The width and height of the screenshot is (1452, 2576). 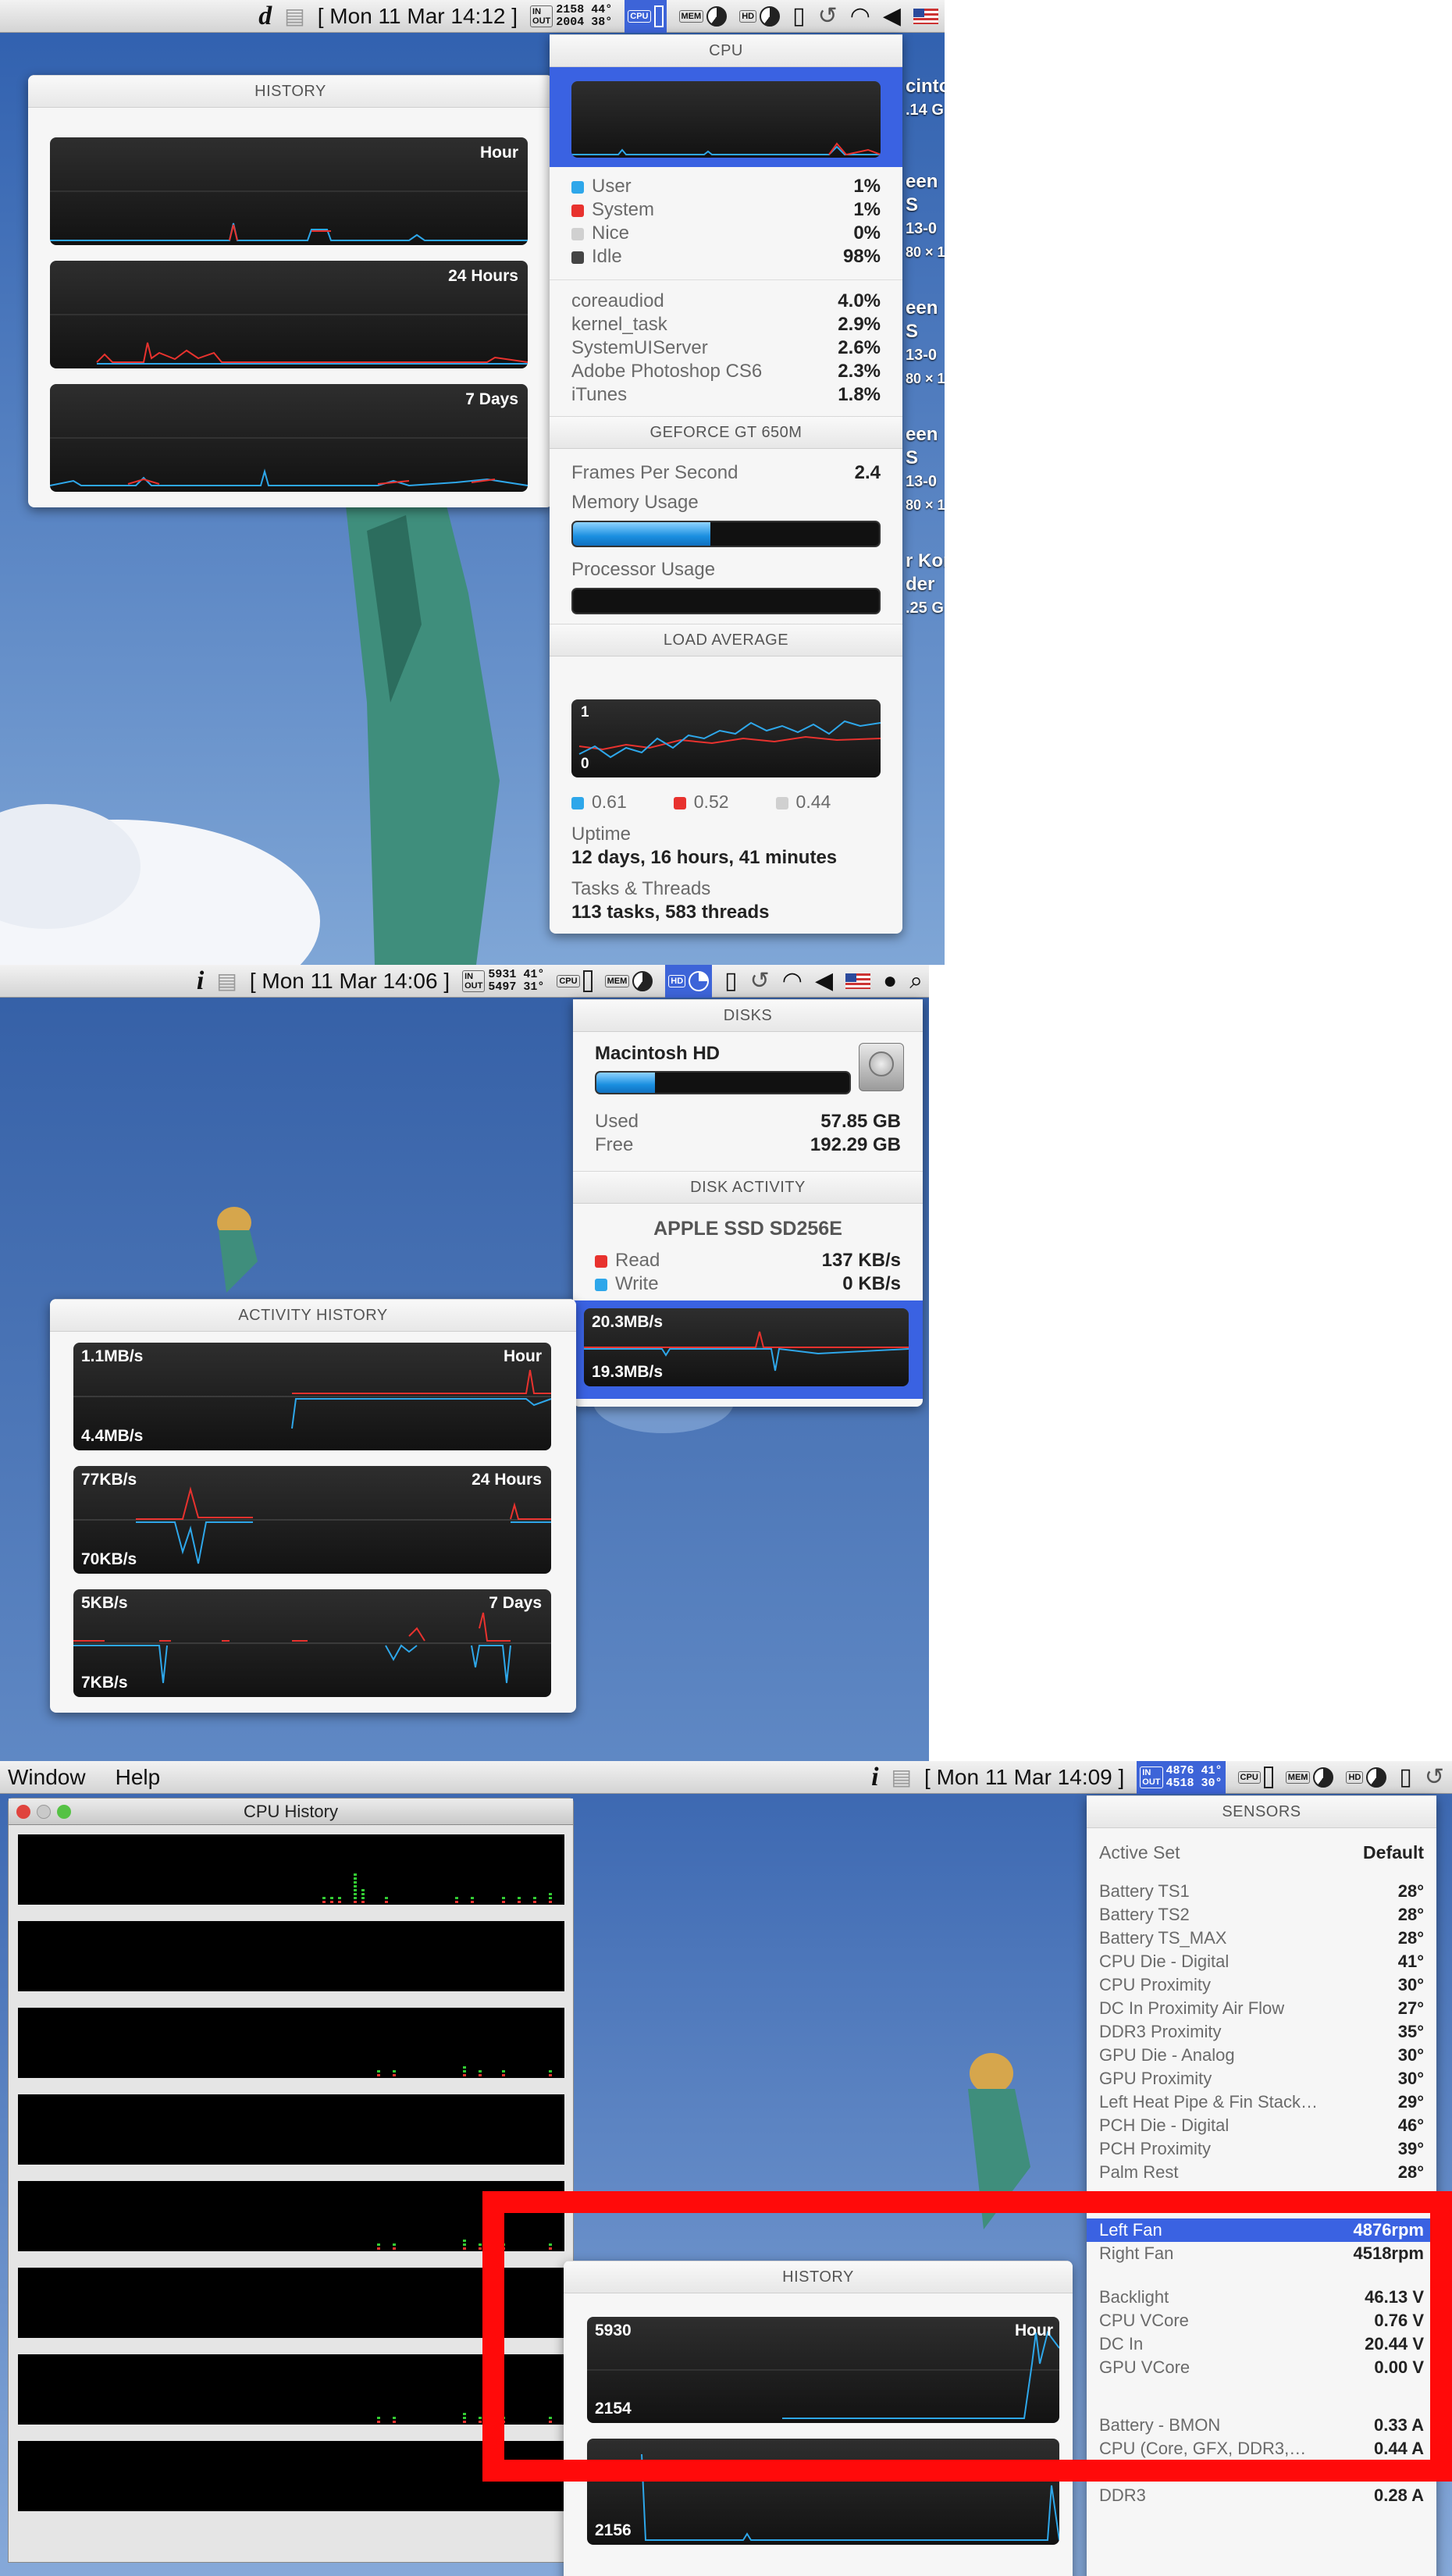 What do you see at coordinates (781, 802) in the screenshot?
I see `load-15min-swatch` at bounding box center [781, 802].